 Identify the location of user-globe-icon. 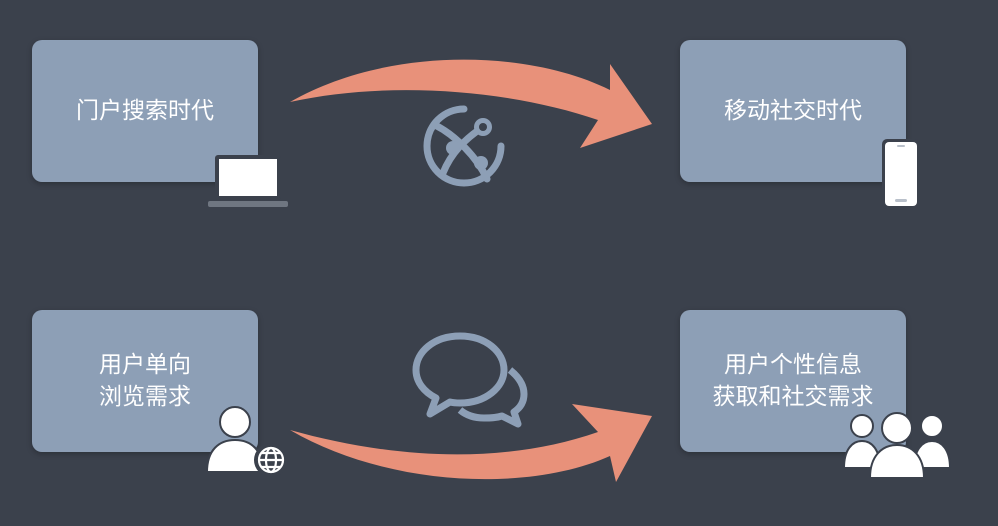
(246, 441).